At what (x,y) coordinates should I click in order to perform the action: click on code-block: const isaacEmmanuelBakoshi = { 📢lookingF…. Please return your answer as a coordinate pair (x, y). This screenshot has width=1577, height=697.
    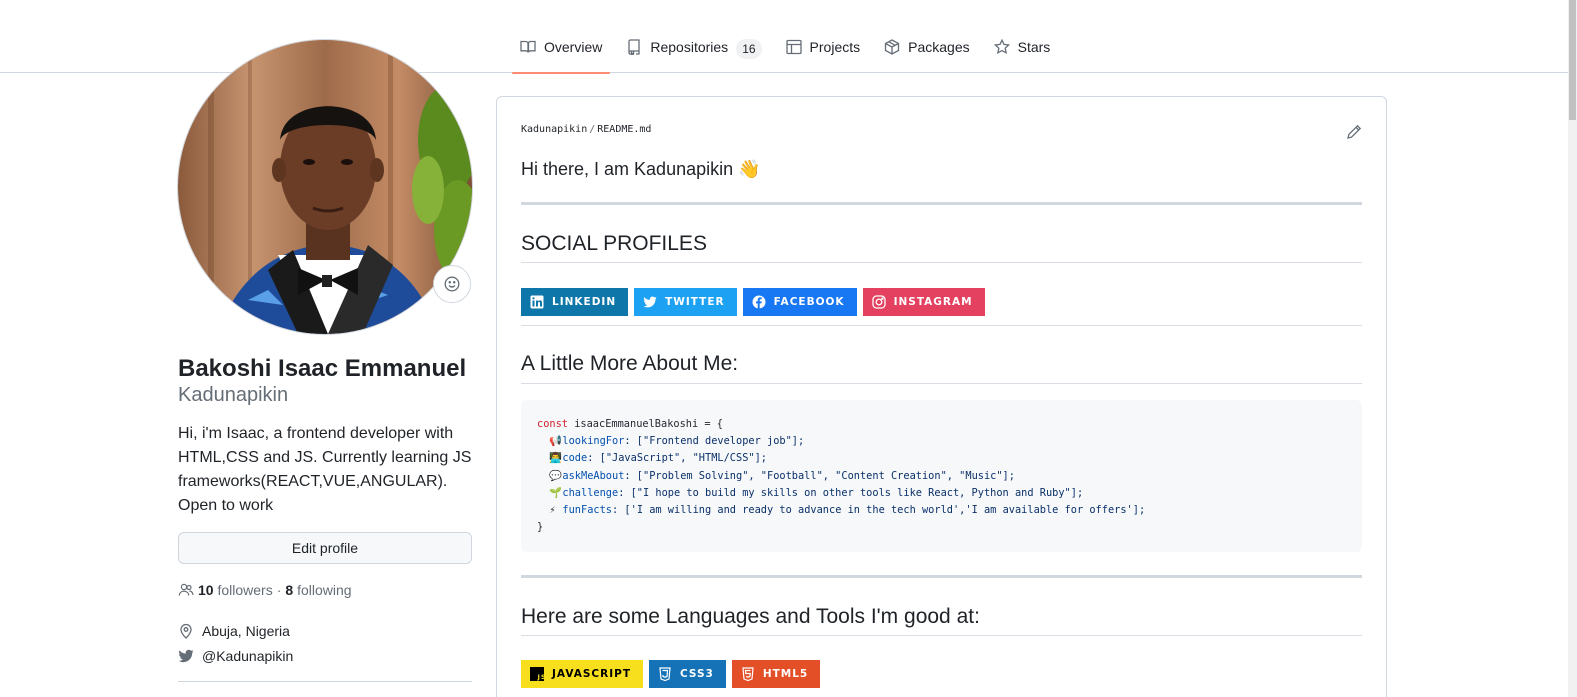
    Looking at the image, I should click on (941, 476).